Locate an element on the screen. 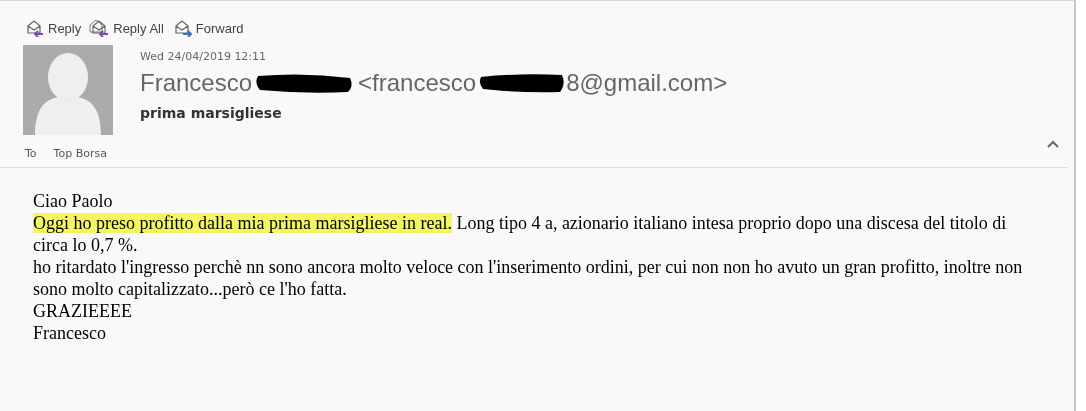 This screenshot has width=1086, height=411. toolbar-button: Reply is located at coordinates (55, 28).